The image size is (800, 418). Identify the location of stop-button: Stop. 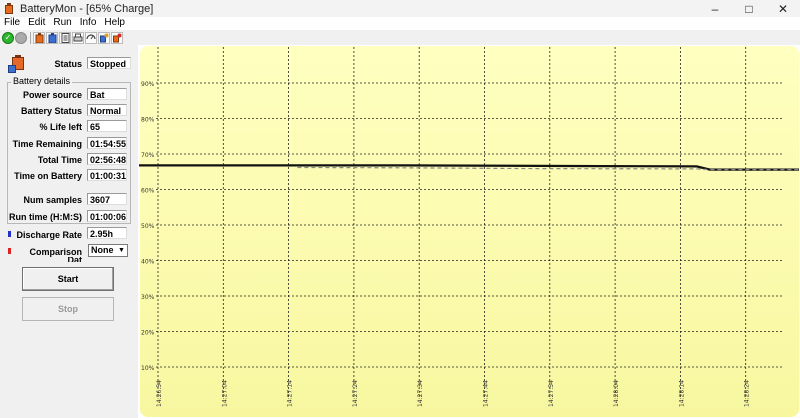
(68, 309).